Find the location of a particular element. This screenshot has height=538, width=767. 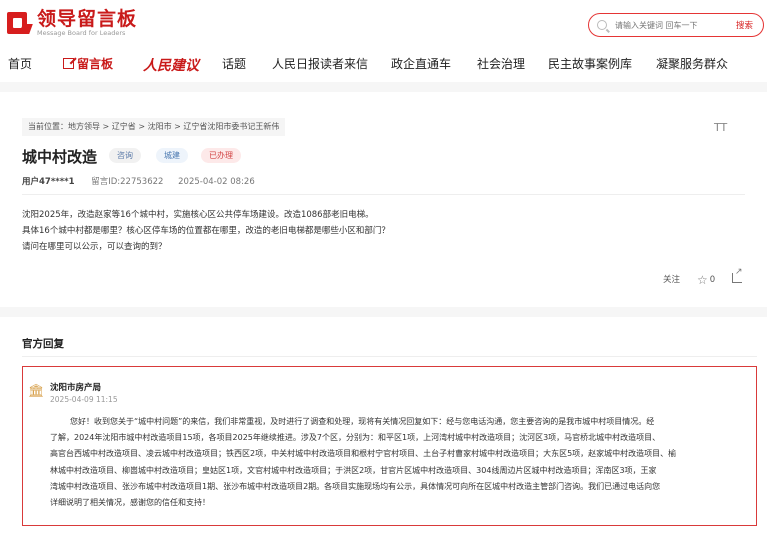

site-logo: 领导留言板 Message Board for Leaders is located at coordinates (72, 23).